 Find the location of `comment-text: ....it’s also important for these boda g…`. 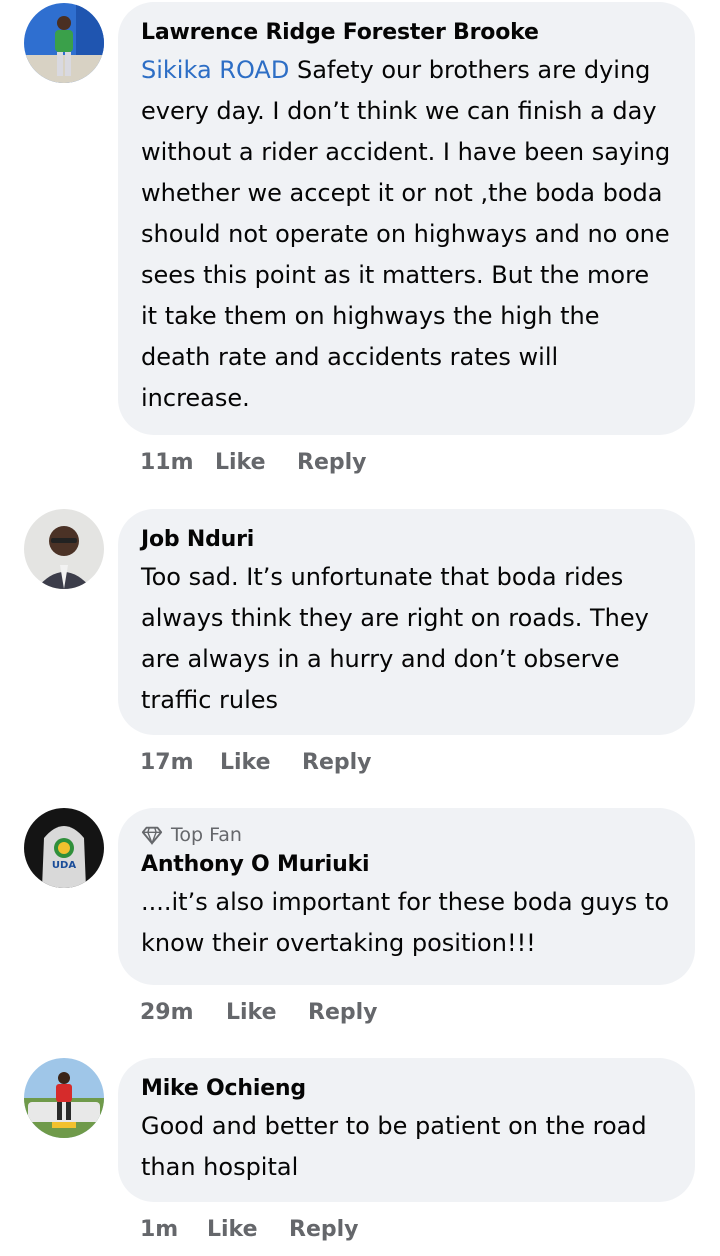

comment-text: ....it’s also important for these boda g… is located at coordinates (405, 922).